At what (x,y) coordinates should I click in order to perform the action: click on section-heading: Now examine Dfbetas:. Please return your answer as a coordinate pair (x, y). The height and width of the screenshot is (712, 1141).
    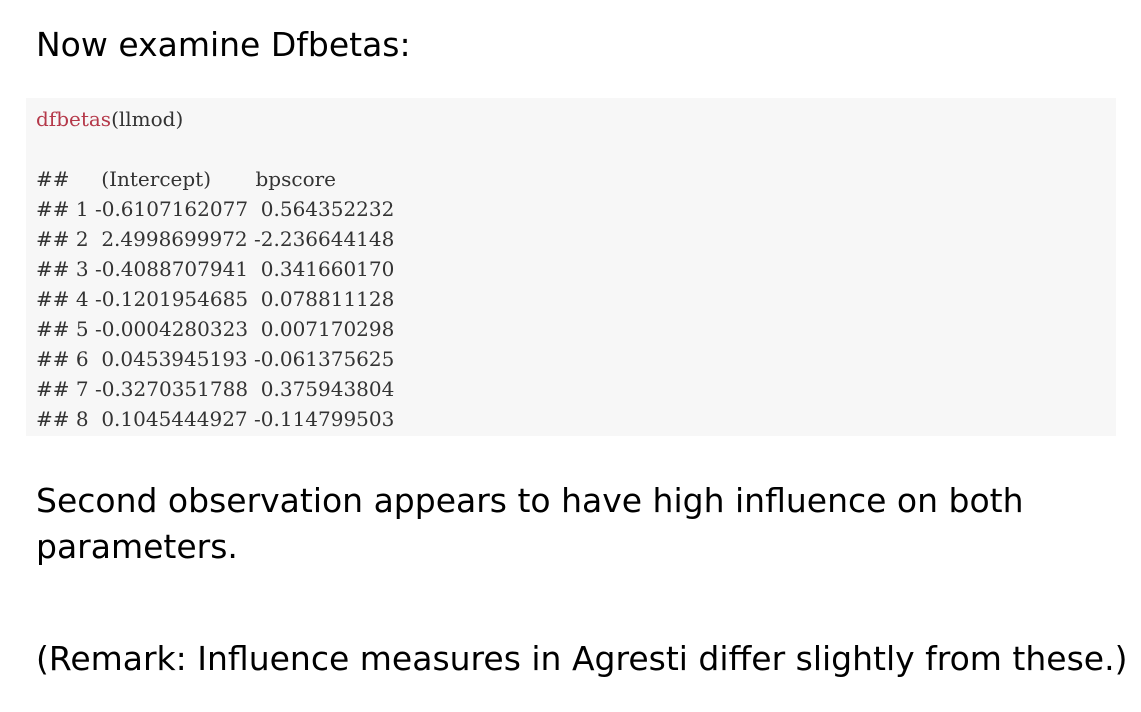
    Looking at the image, I should click on (223, 44).